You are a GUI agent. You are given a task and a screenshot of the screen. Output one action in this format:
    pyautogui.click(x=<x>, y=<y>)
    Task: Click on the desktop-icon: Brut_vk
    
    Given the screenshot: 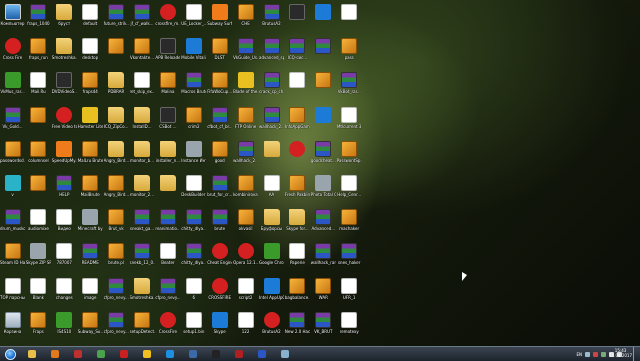 What is the action you would take?
    pyautogui.click(x=116, y=219)
    